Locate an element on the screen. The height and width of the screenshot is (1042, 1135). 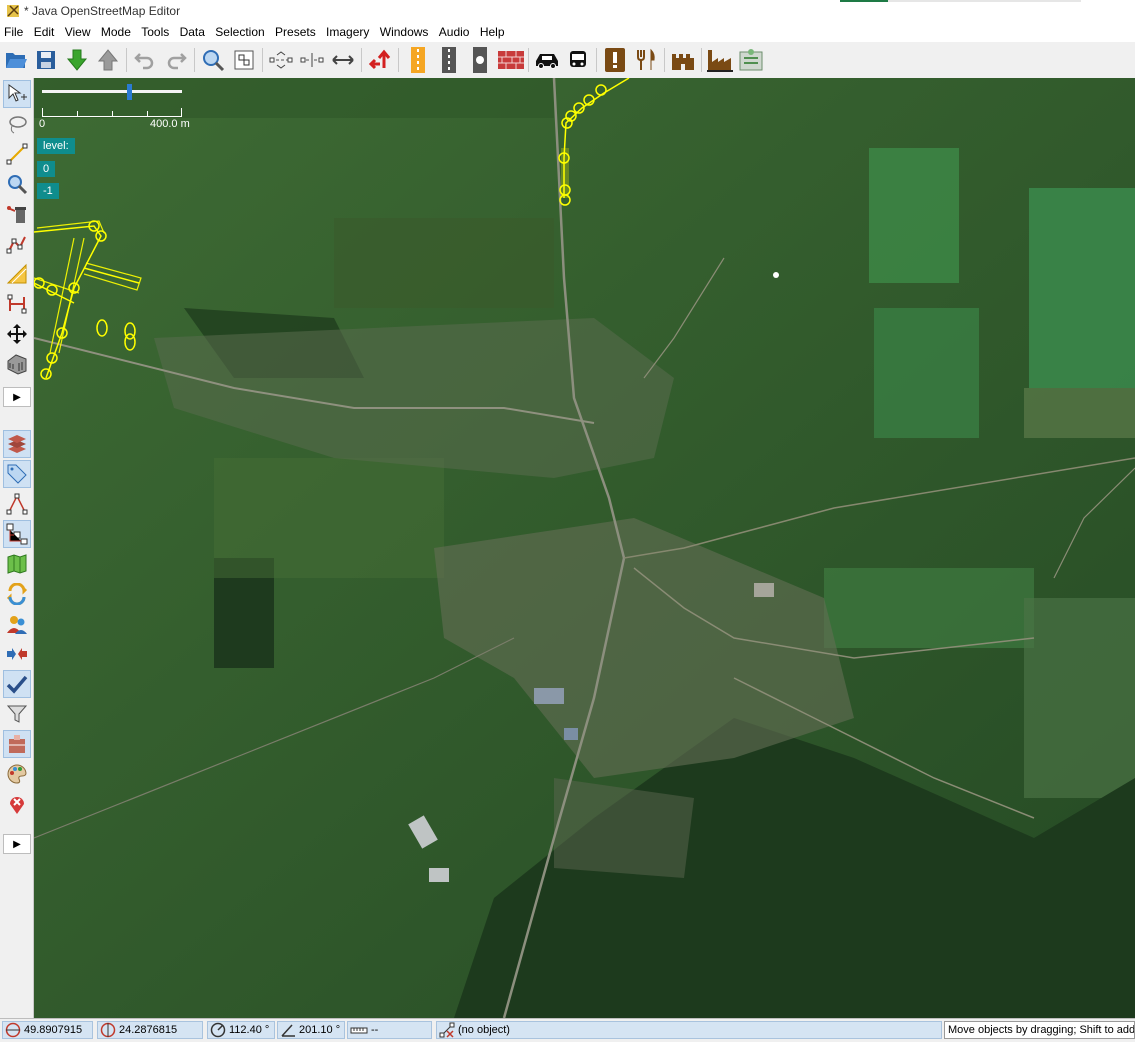
menu-help: Help is located at coordinates (492, 30).